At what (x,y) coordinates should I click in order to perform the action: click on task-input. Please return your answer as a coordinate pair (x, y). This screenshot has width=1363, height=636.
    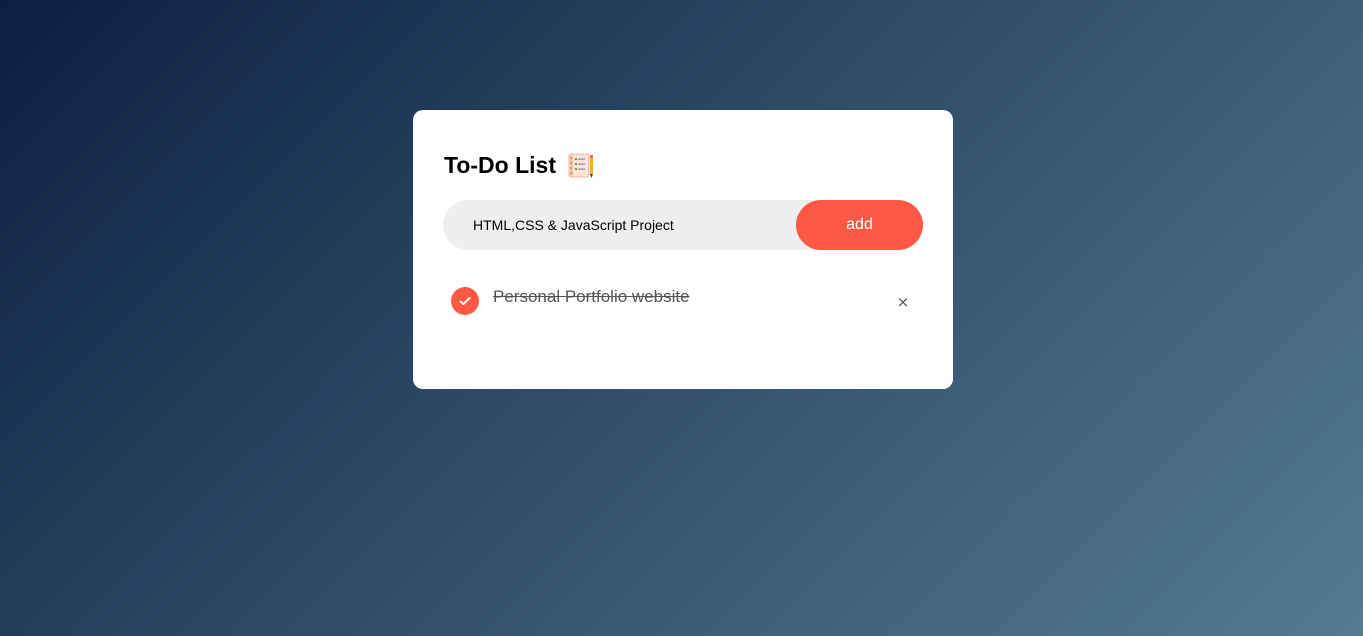
    Looking at the image, I should click on (613, 225).